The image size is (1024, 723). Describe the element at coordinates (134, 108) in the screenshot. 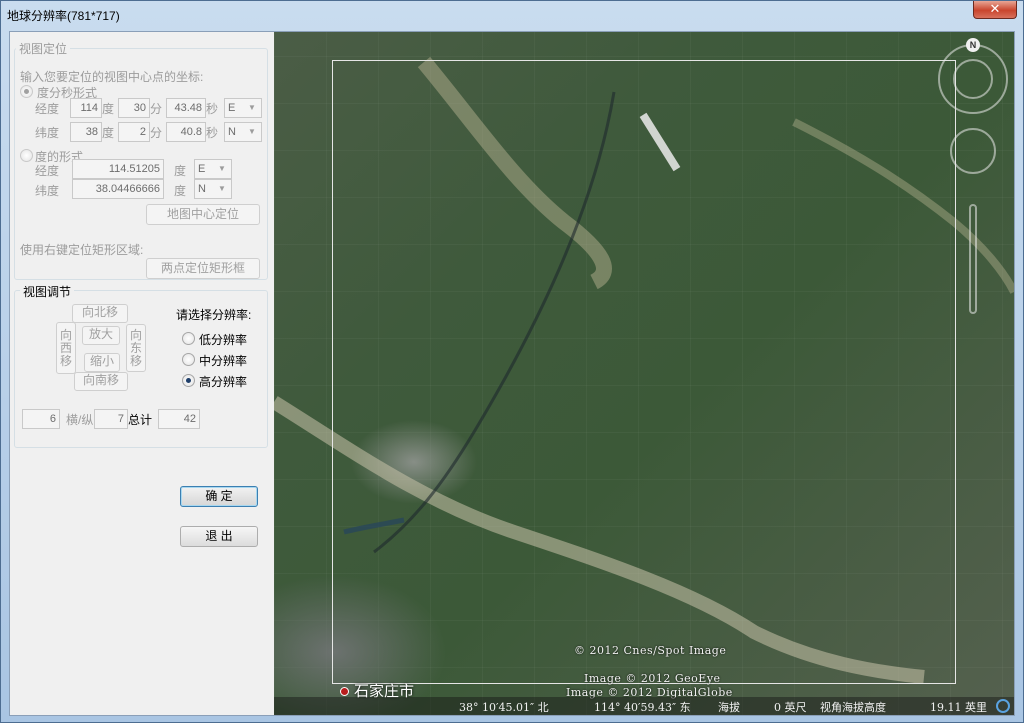

I see `lon-minute-field: 30` at that location.